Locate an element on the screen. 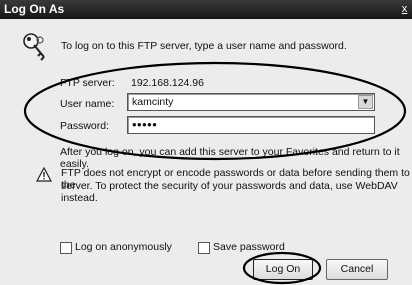 The height and width of the screenshot is (285, 412). warning-icon is located at coordinates (44, 174).